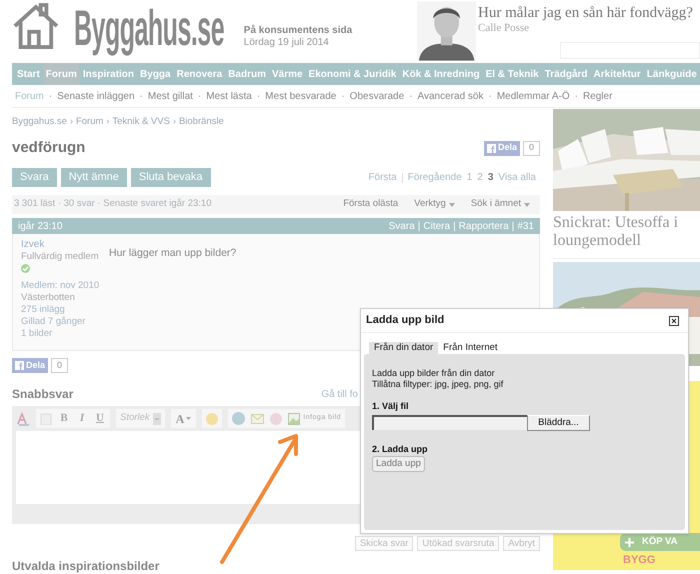 This screenshot has height=574, width=700. Describe the element at coordinates (353, 74) in the screenshot. I see `nav-tab: Ekonomi & Juridik` at that location.